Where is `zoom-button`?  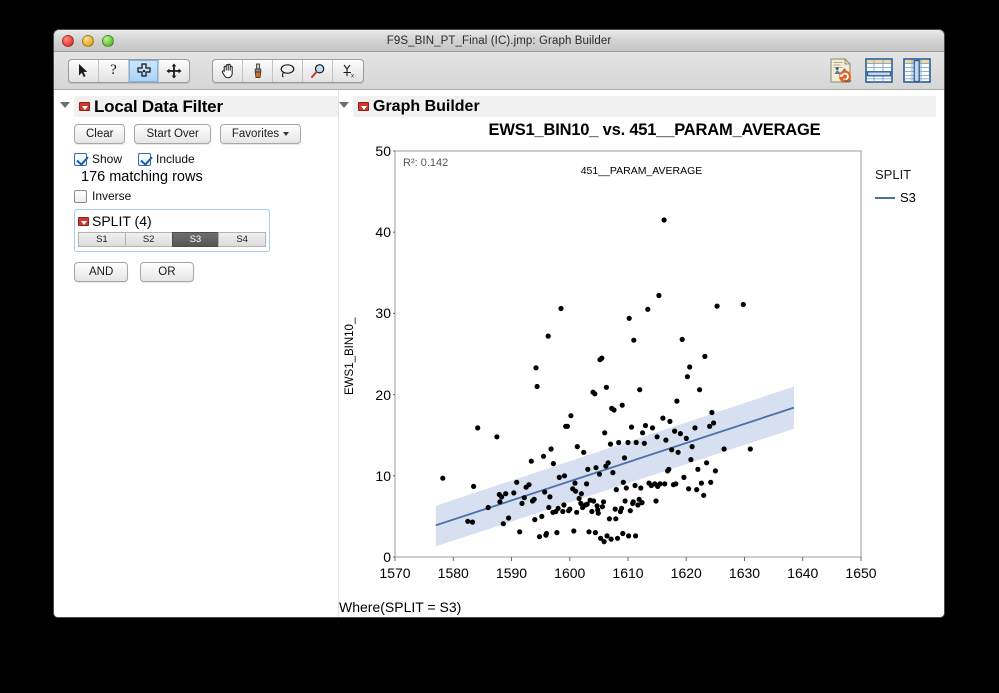 zoom-button is located at coordinates (108, 41).